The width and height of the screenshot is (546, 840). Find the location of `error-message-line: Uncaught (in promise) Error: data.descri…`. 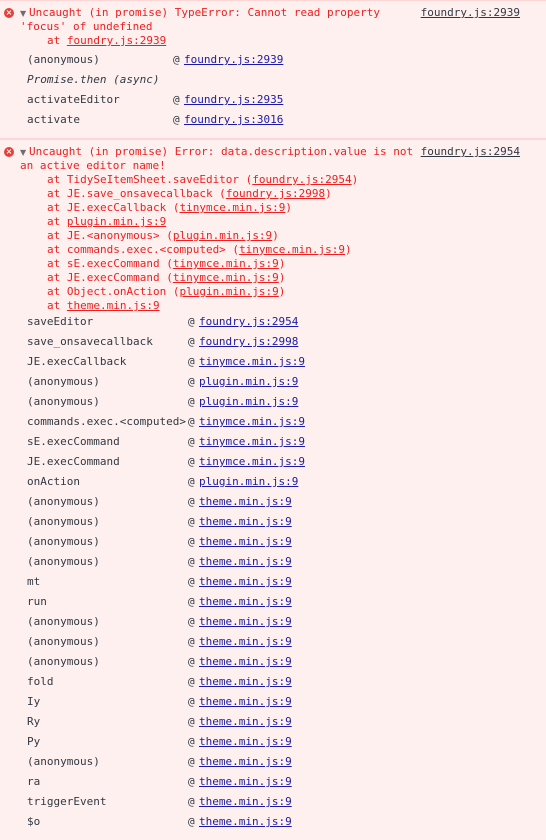

error-message-line: Uncaught (in promise) Error: data.descri… is located at coordinates (221, 151).